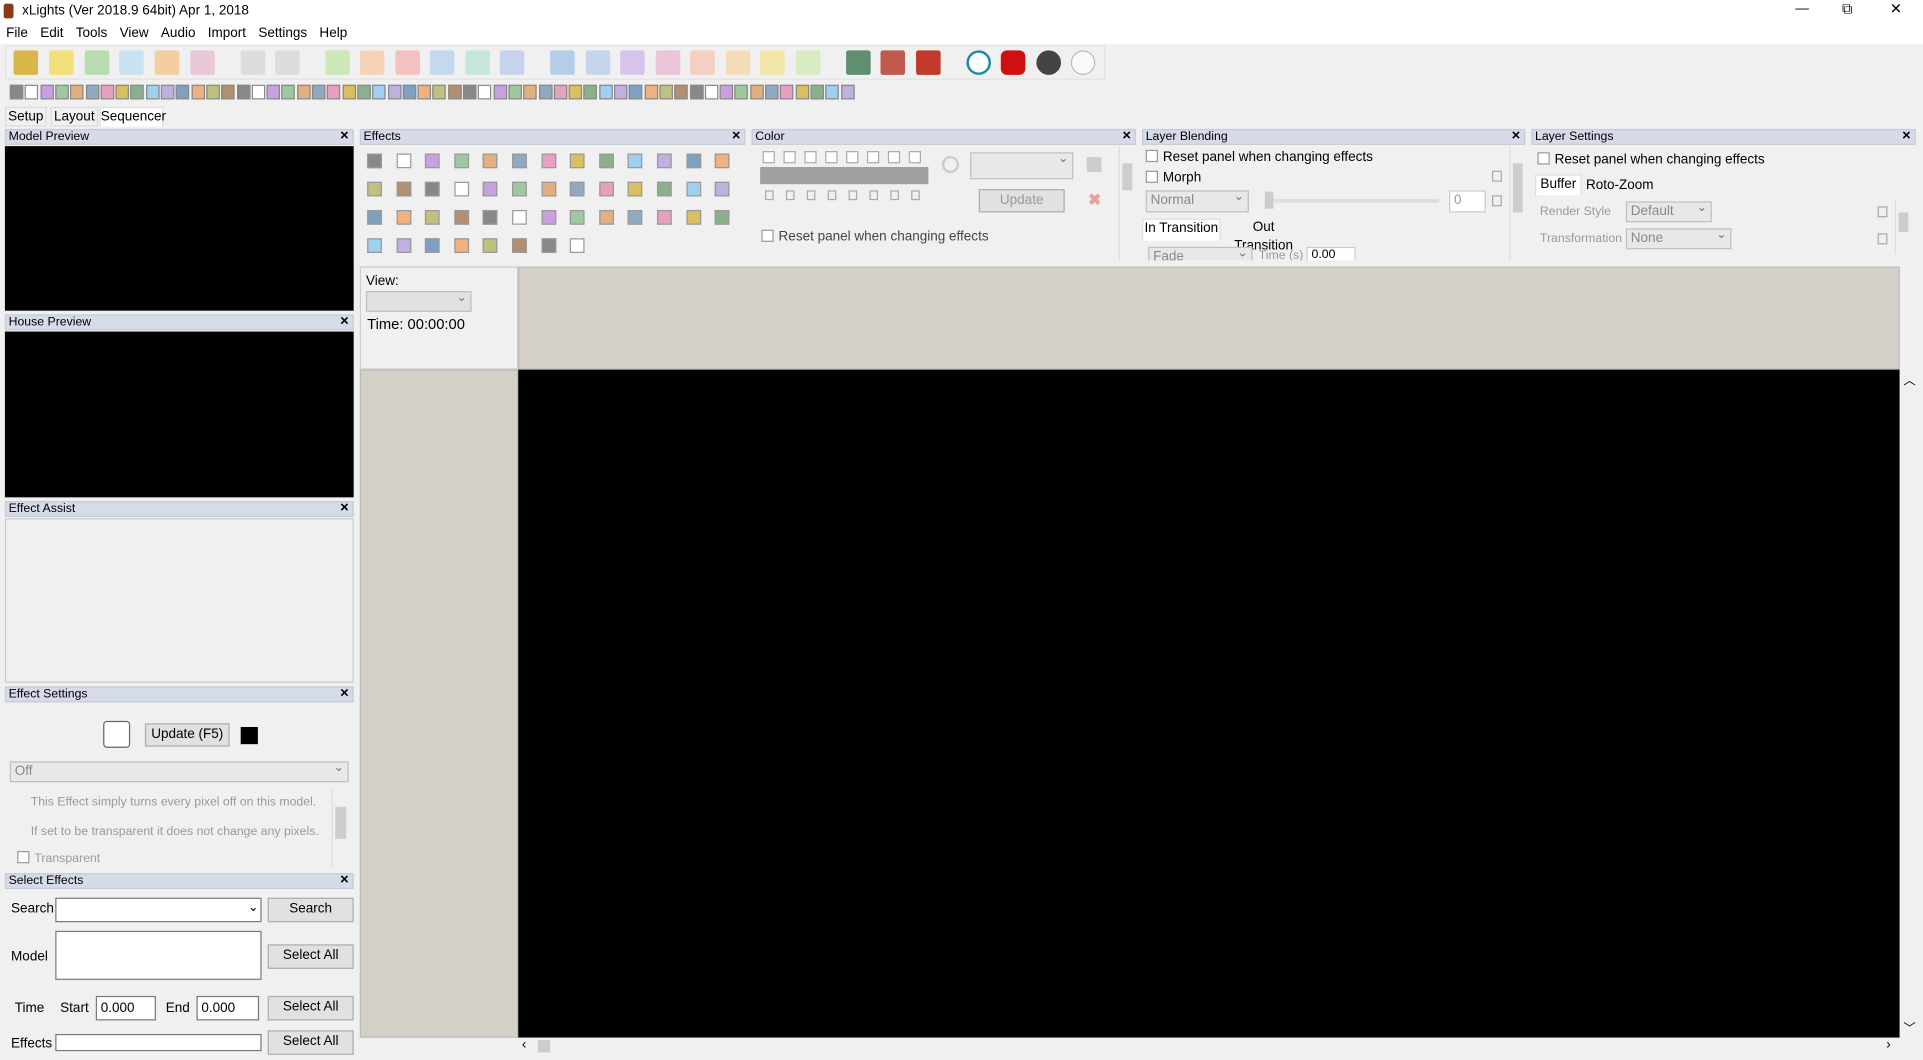 Image resolution: width=1923 pixels, height=1060 pixels. I want to click on tab-in-transition: In Transition, so click(1181, 229).